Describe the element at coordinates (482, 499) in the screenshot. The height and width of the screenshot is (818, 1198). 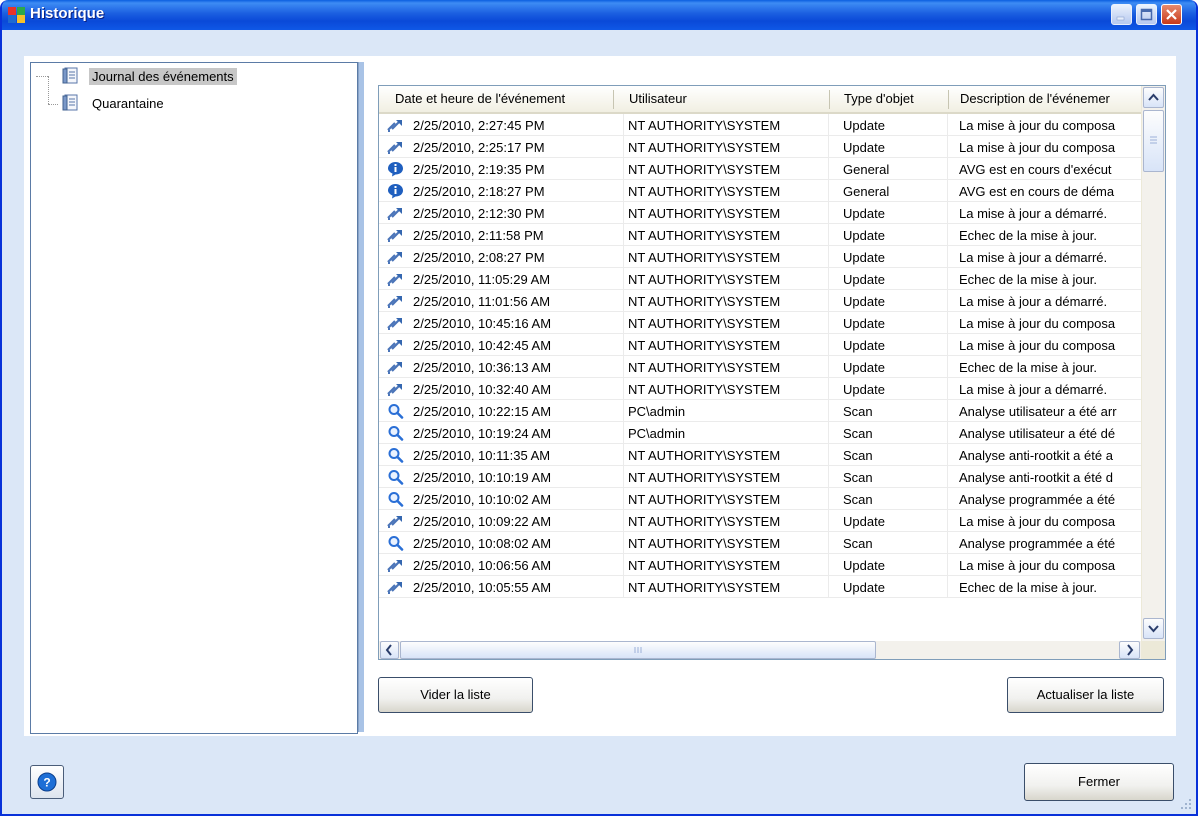
I see `cell-date: 2/25/2010, 10:10:02 AM` at that location.